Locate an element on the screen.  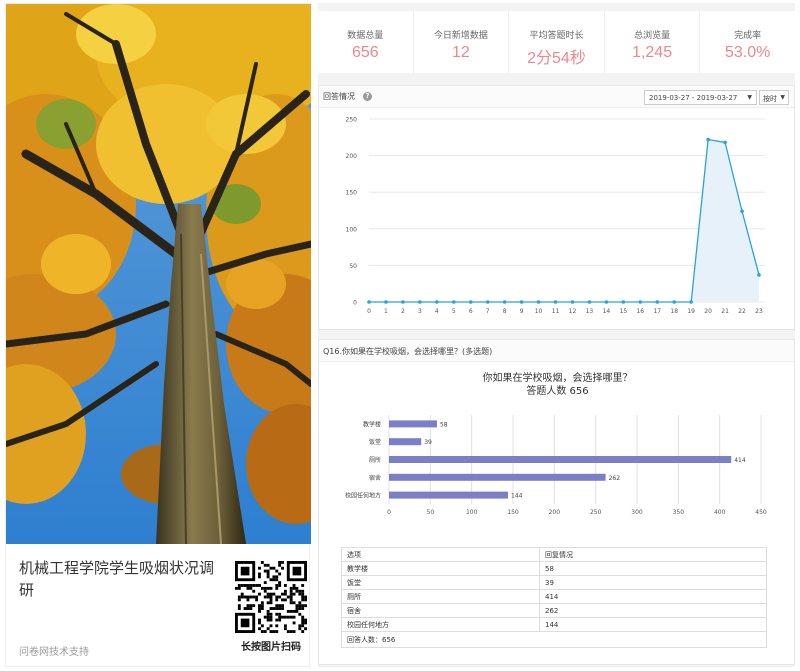
category-label: 厕所 is located at coordinates (375, 460).